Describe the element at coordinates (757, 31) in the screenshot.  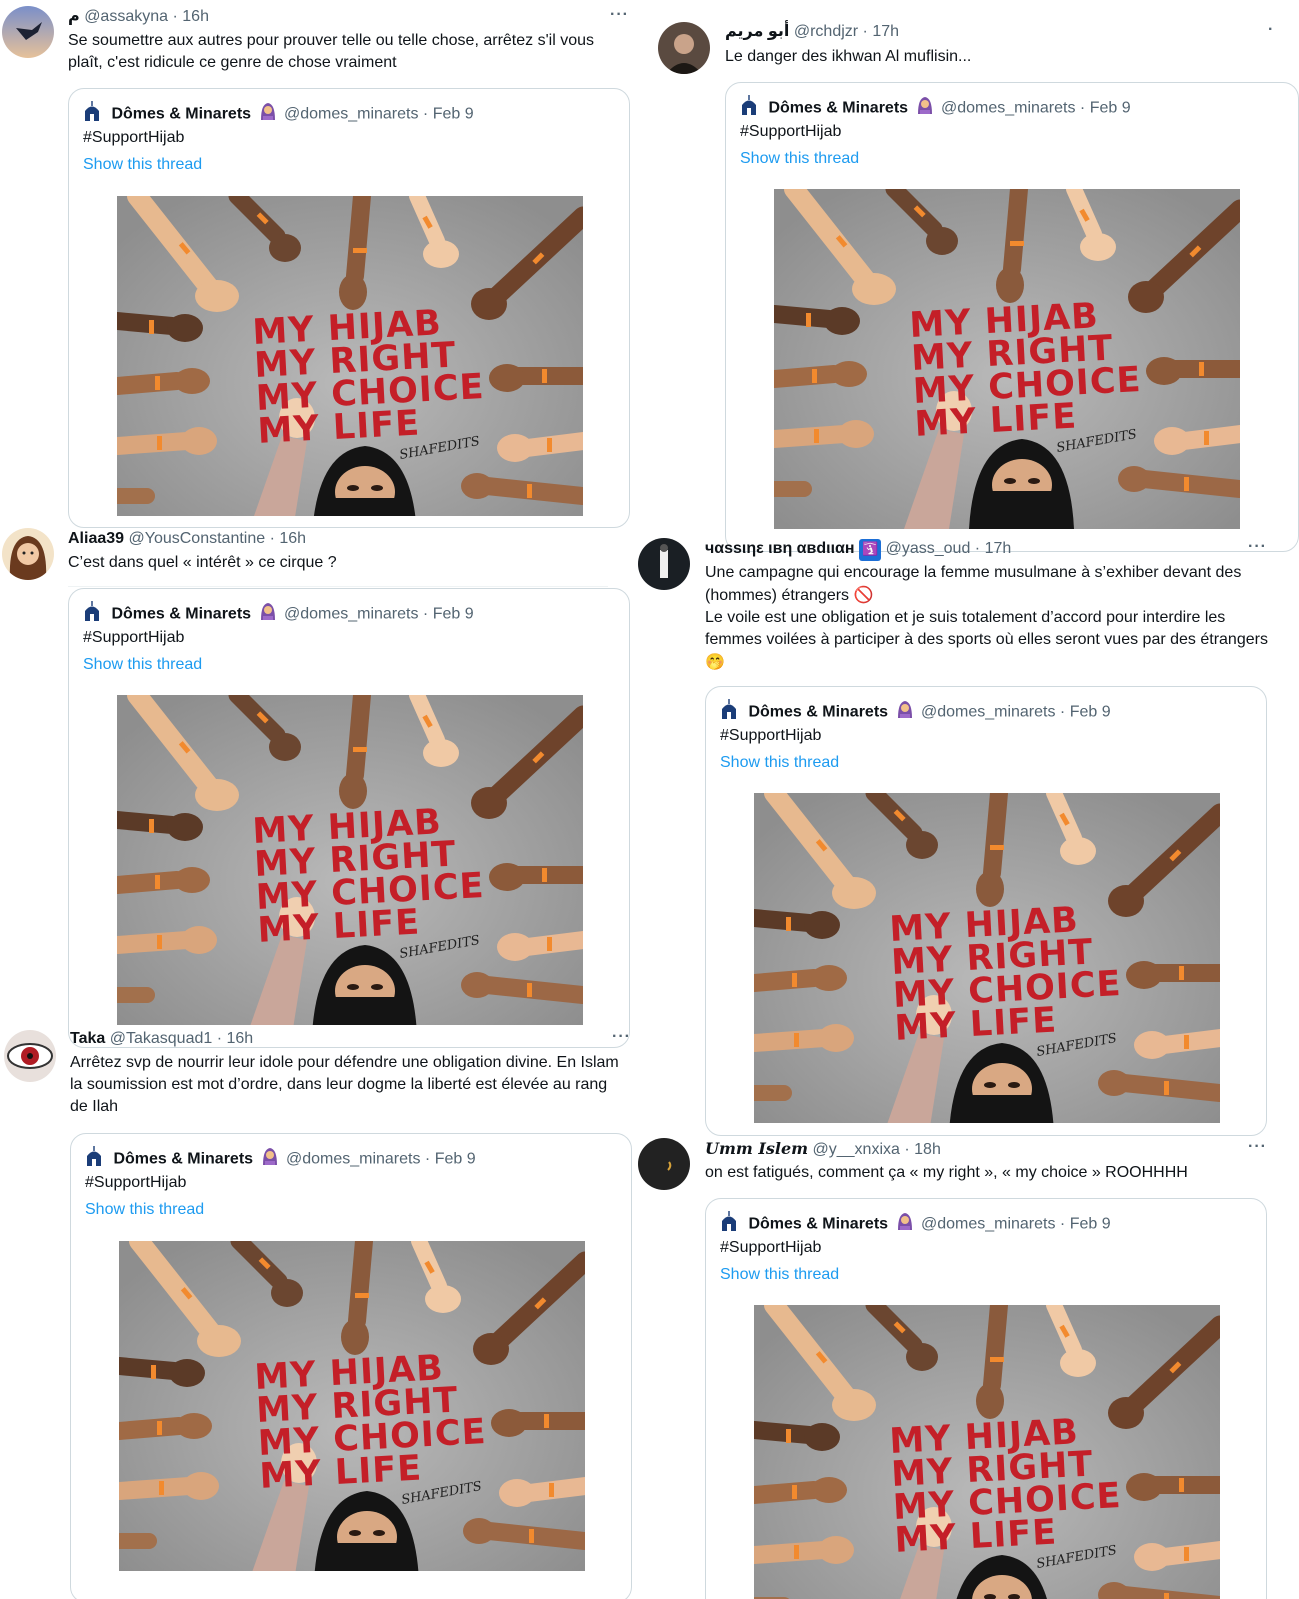
I see `author-name: أبو مريم` at that location.